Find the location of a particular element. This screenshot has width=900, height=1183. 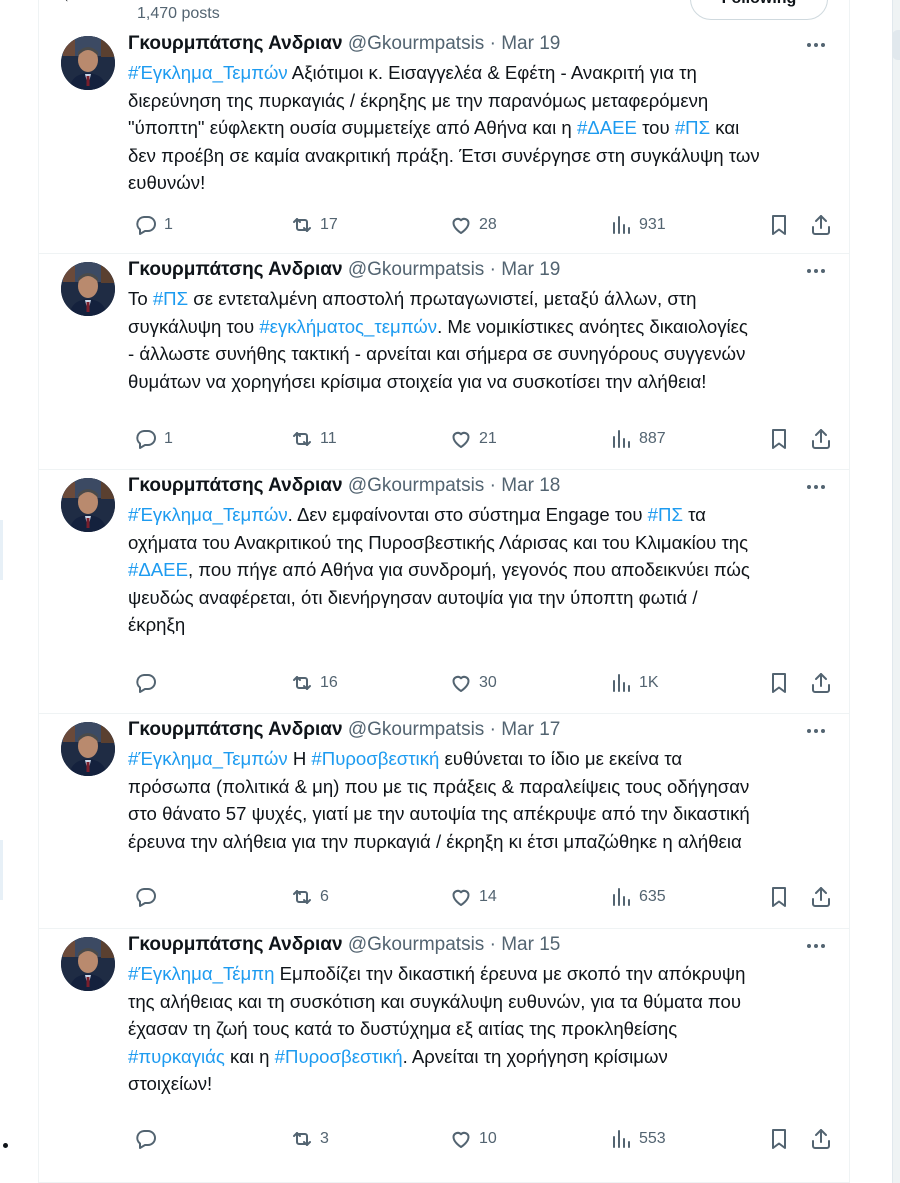

tweet-text-segment: και η is located at coordinates (249, 1056).